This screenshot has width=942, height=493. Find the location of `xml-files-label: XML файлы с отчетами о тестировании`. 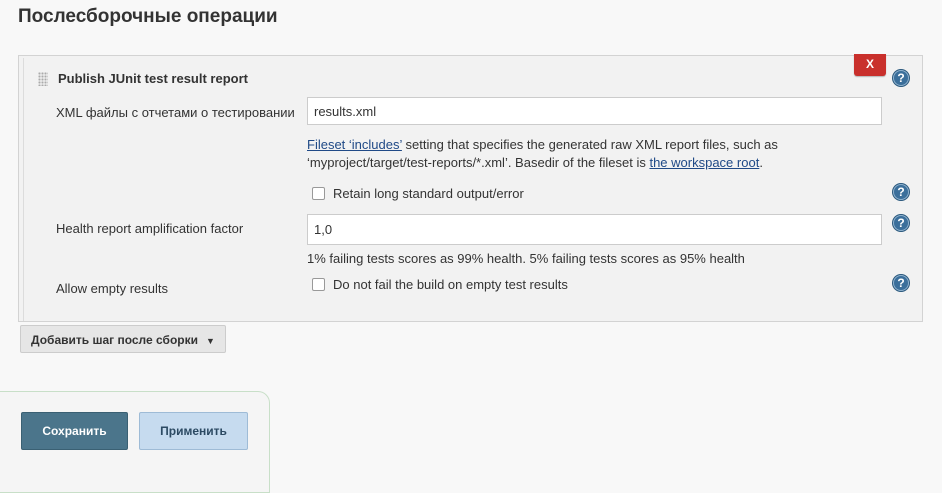

xml-files-label: XML файлы с отчетами о тестировании is located at coordinates (175, 112).